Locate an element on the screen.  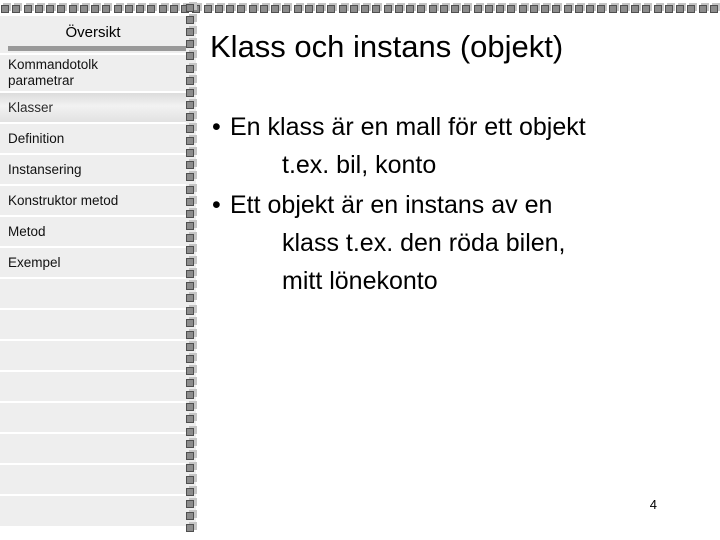
sidebar-item-instansering: Instansering is located at coordinates (93, 168).